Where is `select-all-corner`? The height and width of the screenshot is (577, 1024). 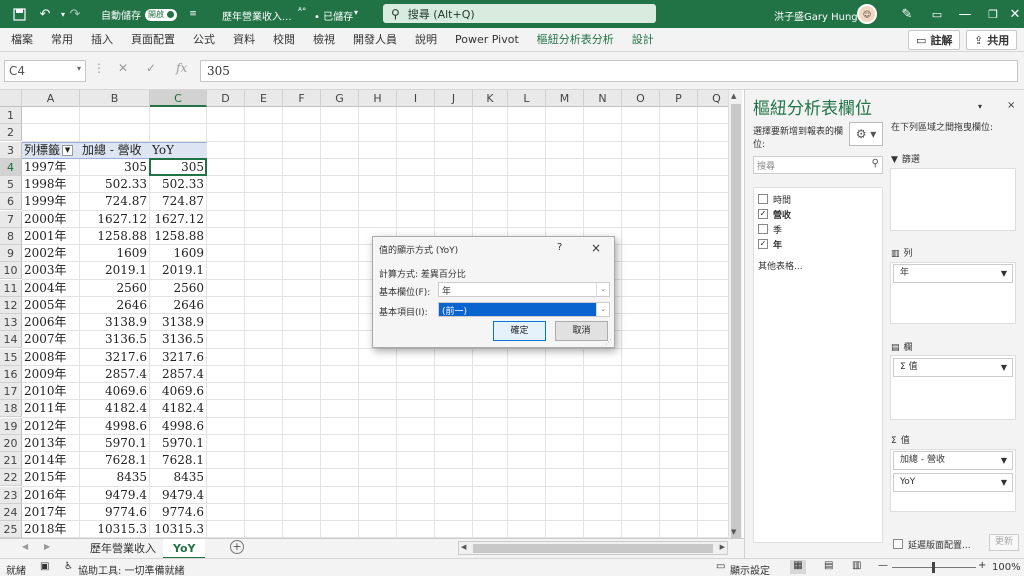 select-all-corner is located at coordinates (11, 98).